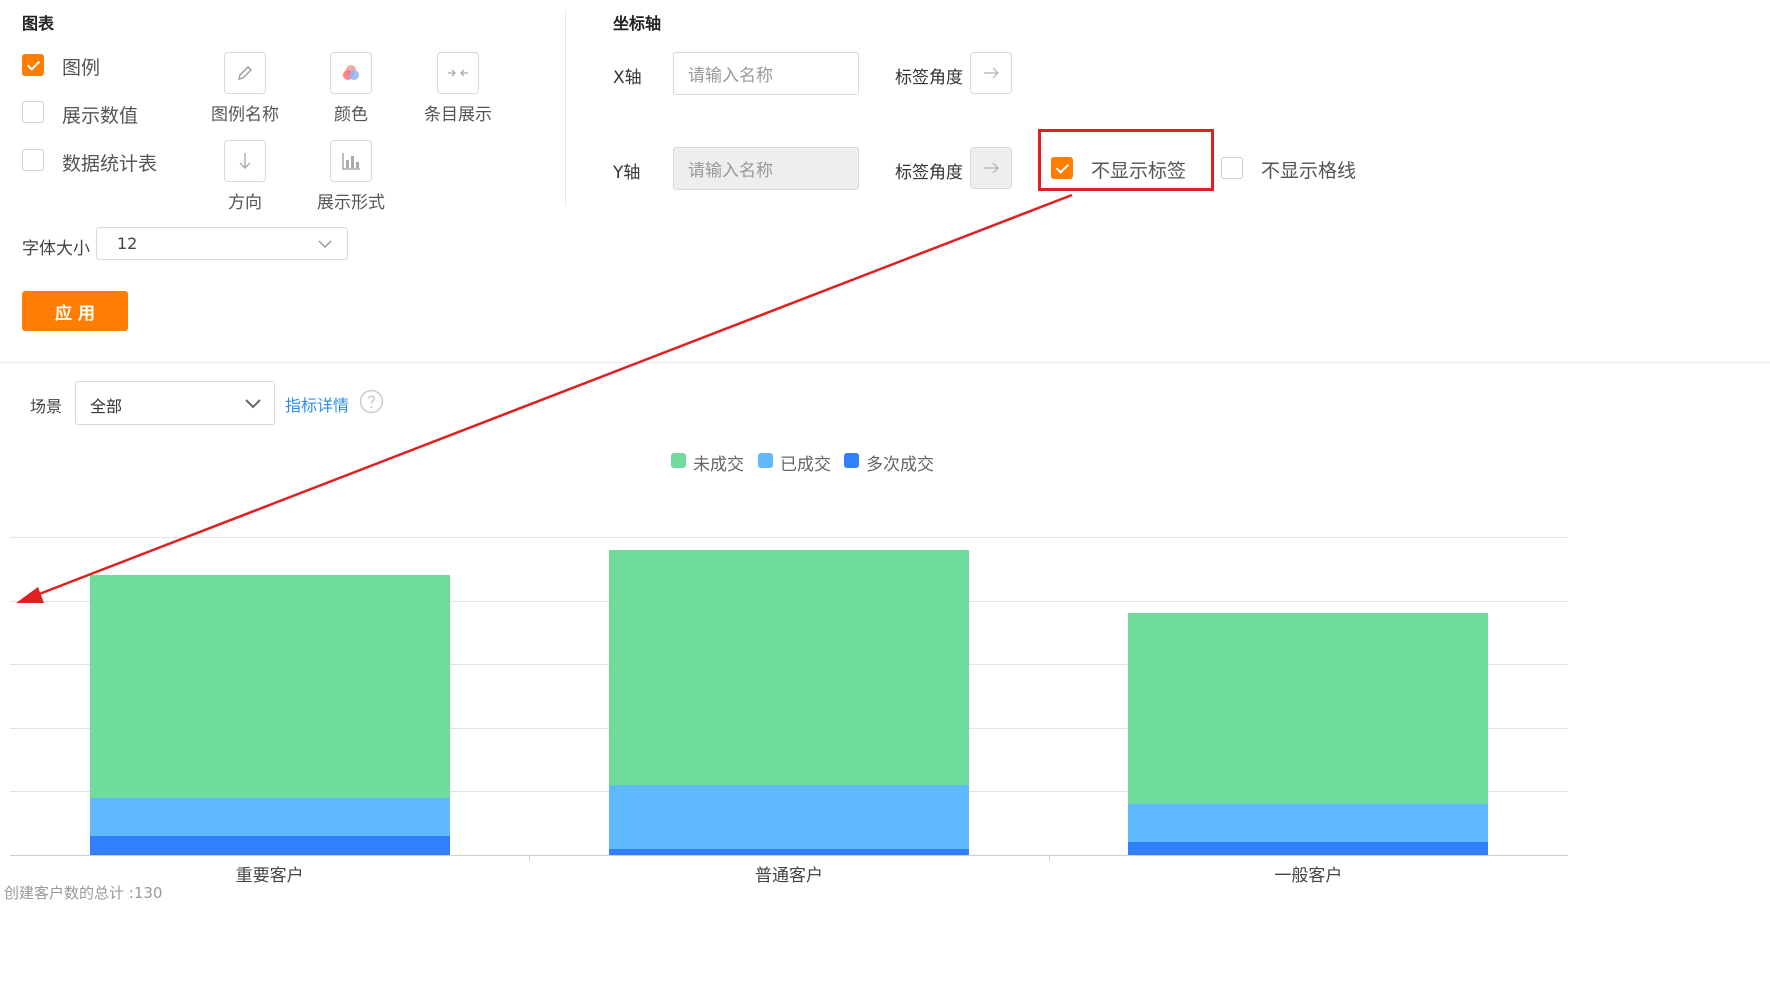 The image size is (1770, 1006). What do you see at coordinates (851, 460) in the screenshot?
I see `legend-swatch-multiple` at bounding box center [851, 460].